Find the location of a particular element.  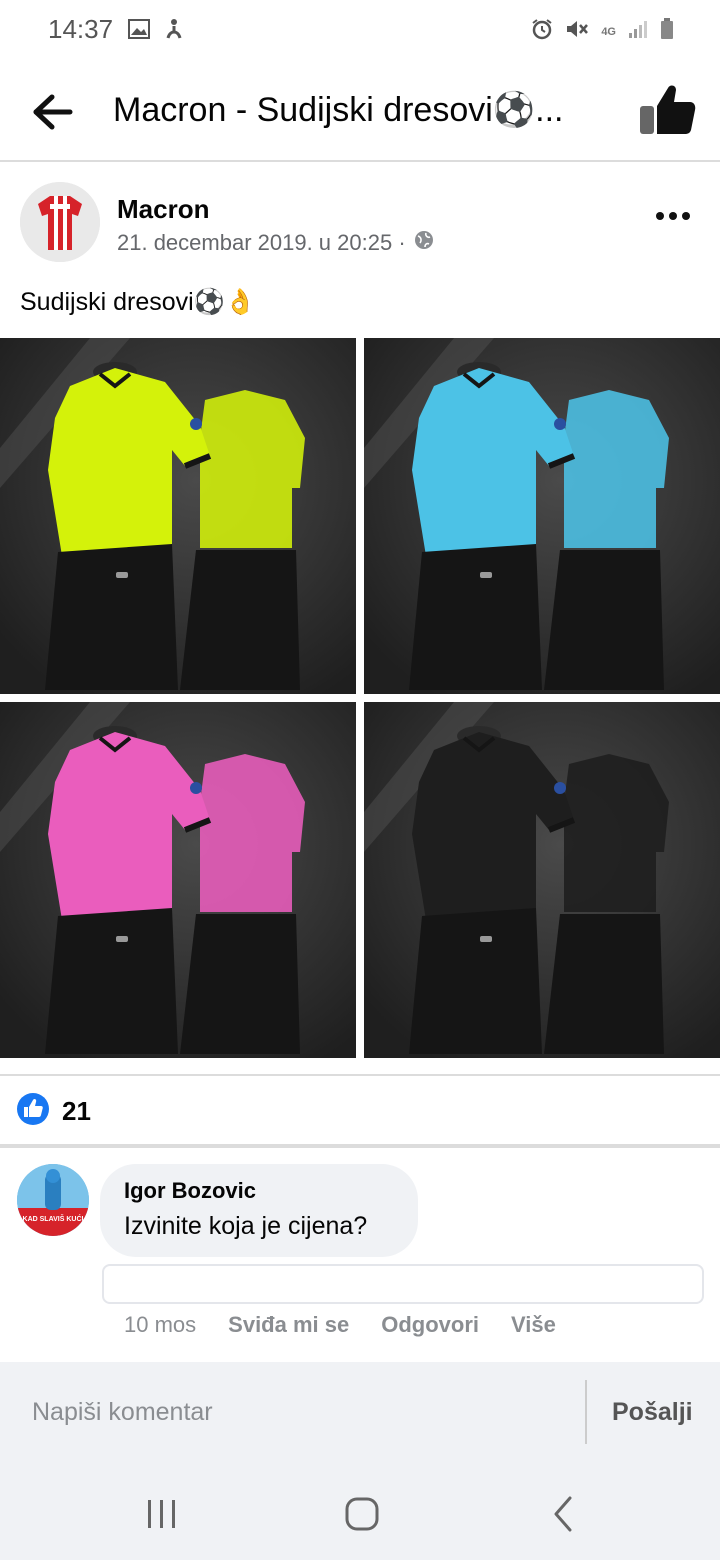

thumbs-up-icon is located at coordinates (668, 109).